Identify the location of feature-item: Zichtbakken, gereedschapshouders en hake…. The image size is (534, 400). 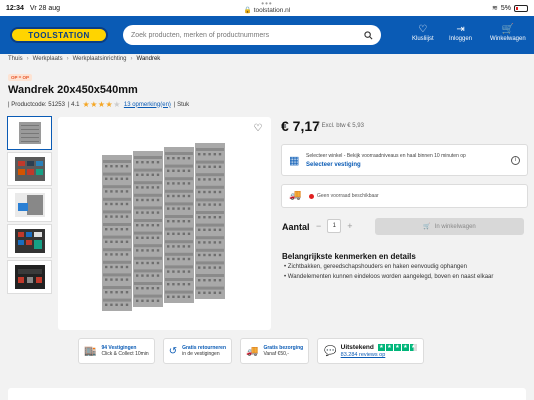
(388, 267).